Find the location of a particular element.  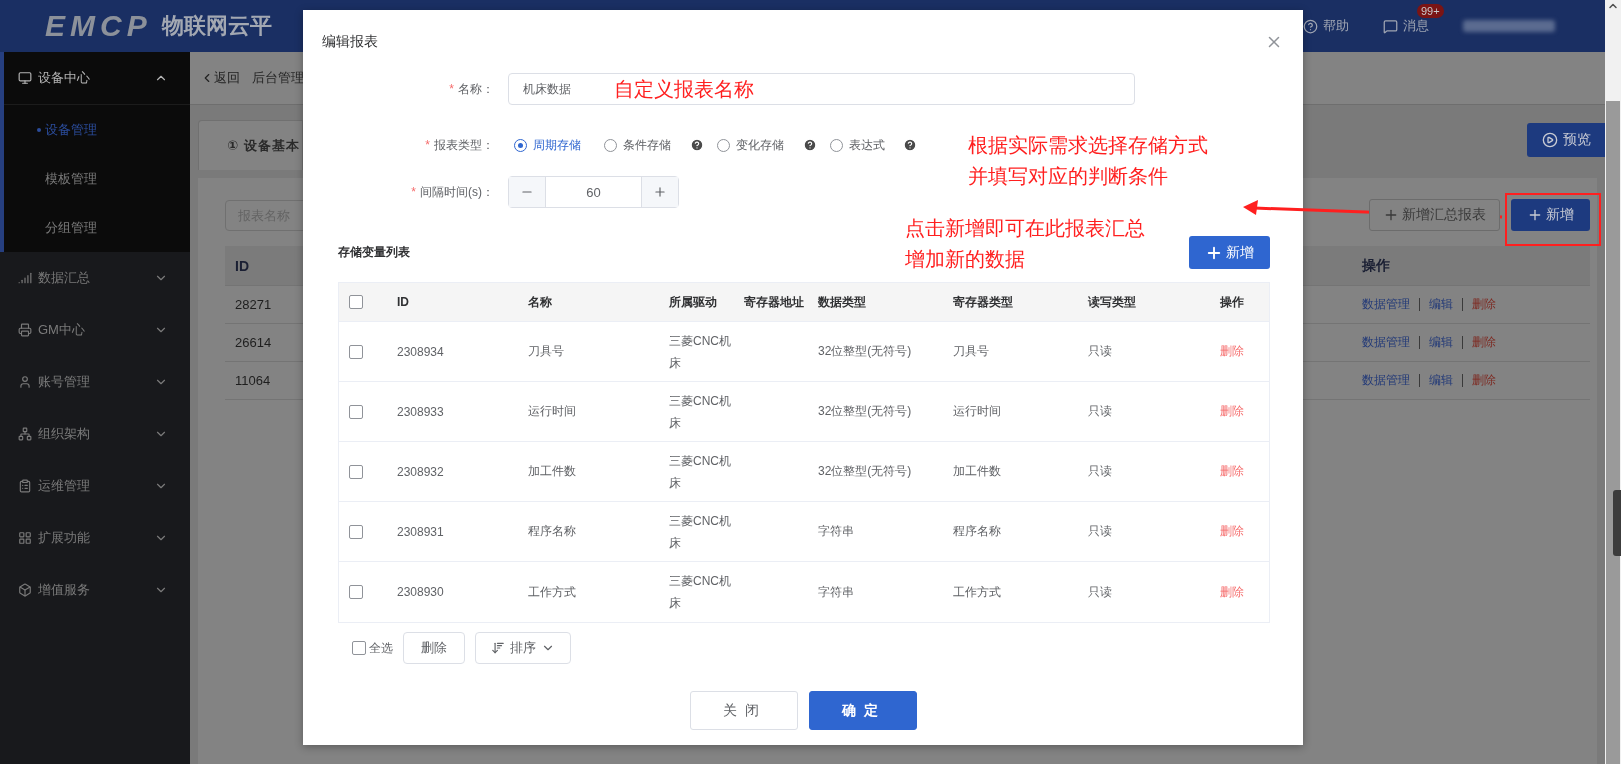

column-header: 所属驱动 is located at coordinates (693, 302).